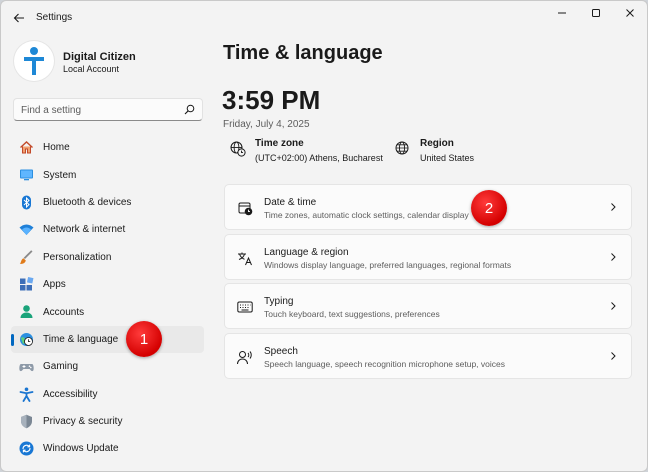  What do you see at coordinates (319, 158) in the screenshot?
I see `timezone-value: (UTC+02:00) Athens, Bucharest` at bounding box center [319, 158].